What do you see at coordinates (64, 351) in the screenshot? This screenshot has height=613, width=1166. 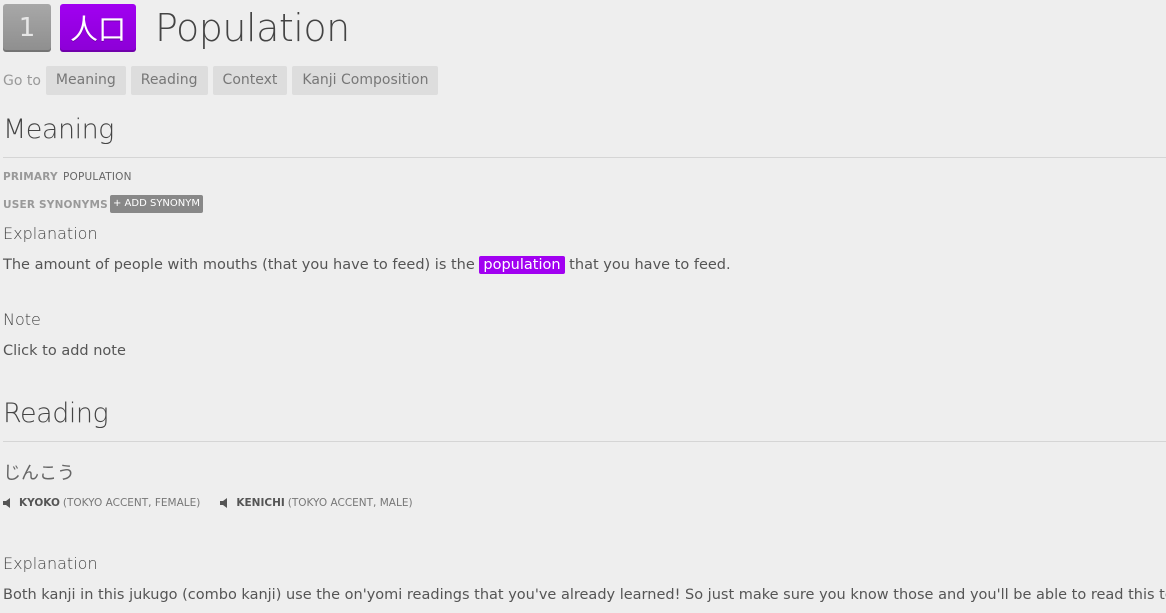 I see `meaning-note-field: Click to add note` at bounding box center [64, 351].